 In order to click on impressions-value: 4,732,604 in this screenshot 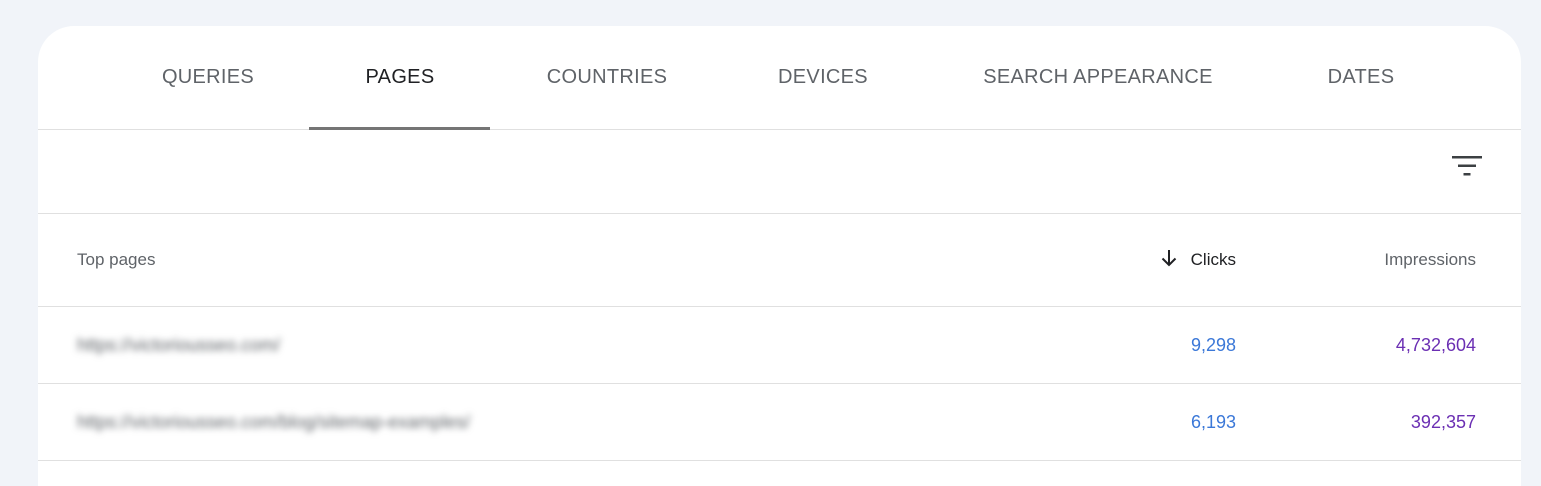, I will do `click(1435, 344)`.